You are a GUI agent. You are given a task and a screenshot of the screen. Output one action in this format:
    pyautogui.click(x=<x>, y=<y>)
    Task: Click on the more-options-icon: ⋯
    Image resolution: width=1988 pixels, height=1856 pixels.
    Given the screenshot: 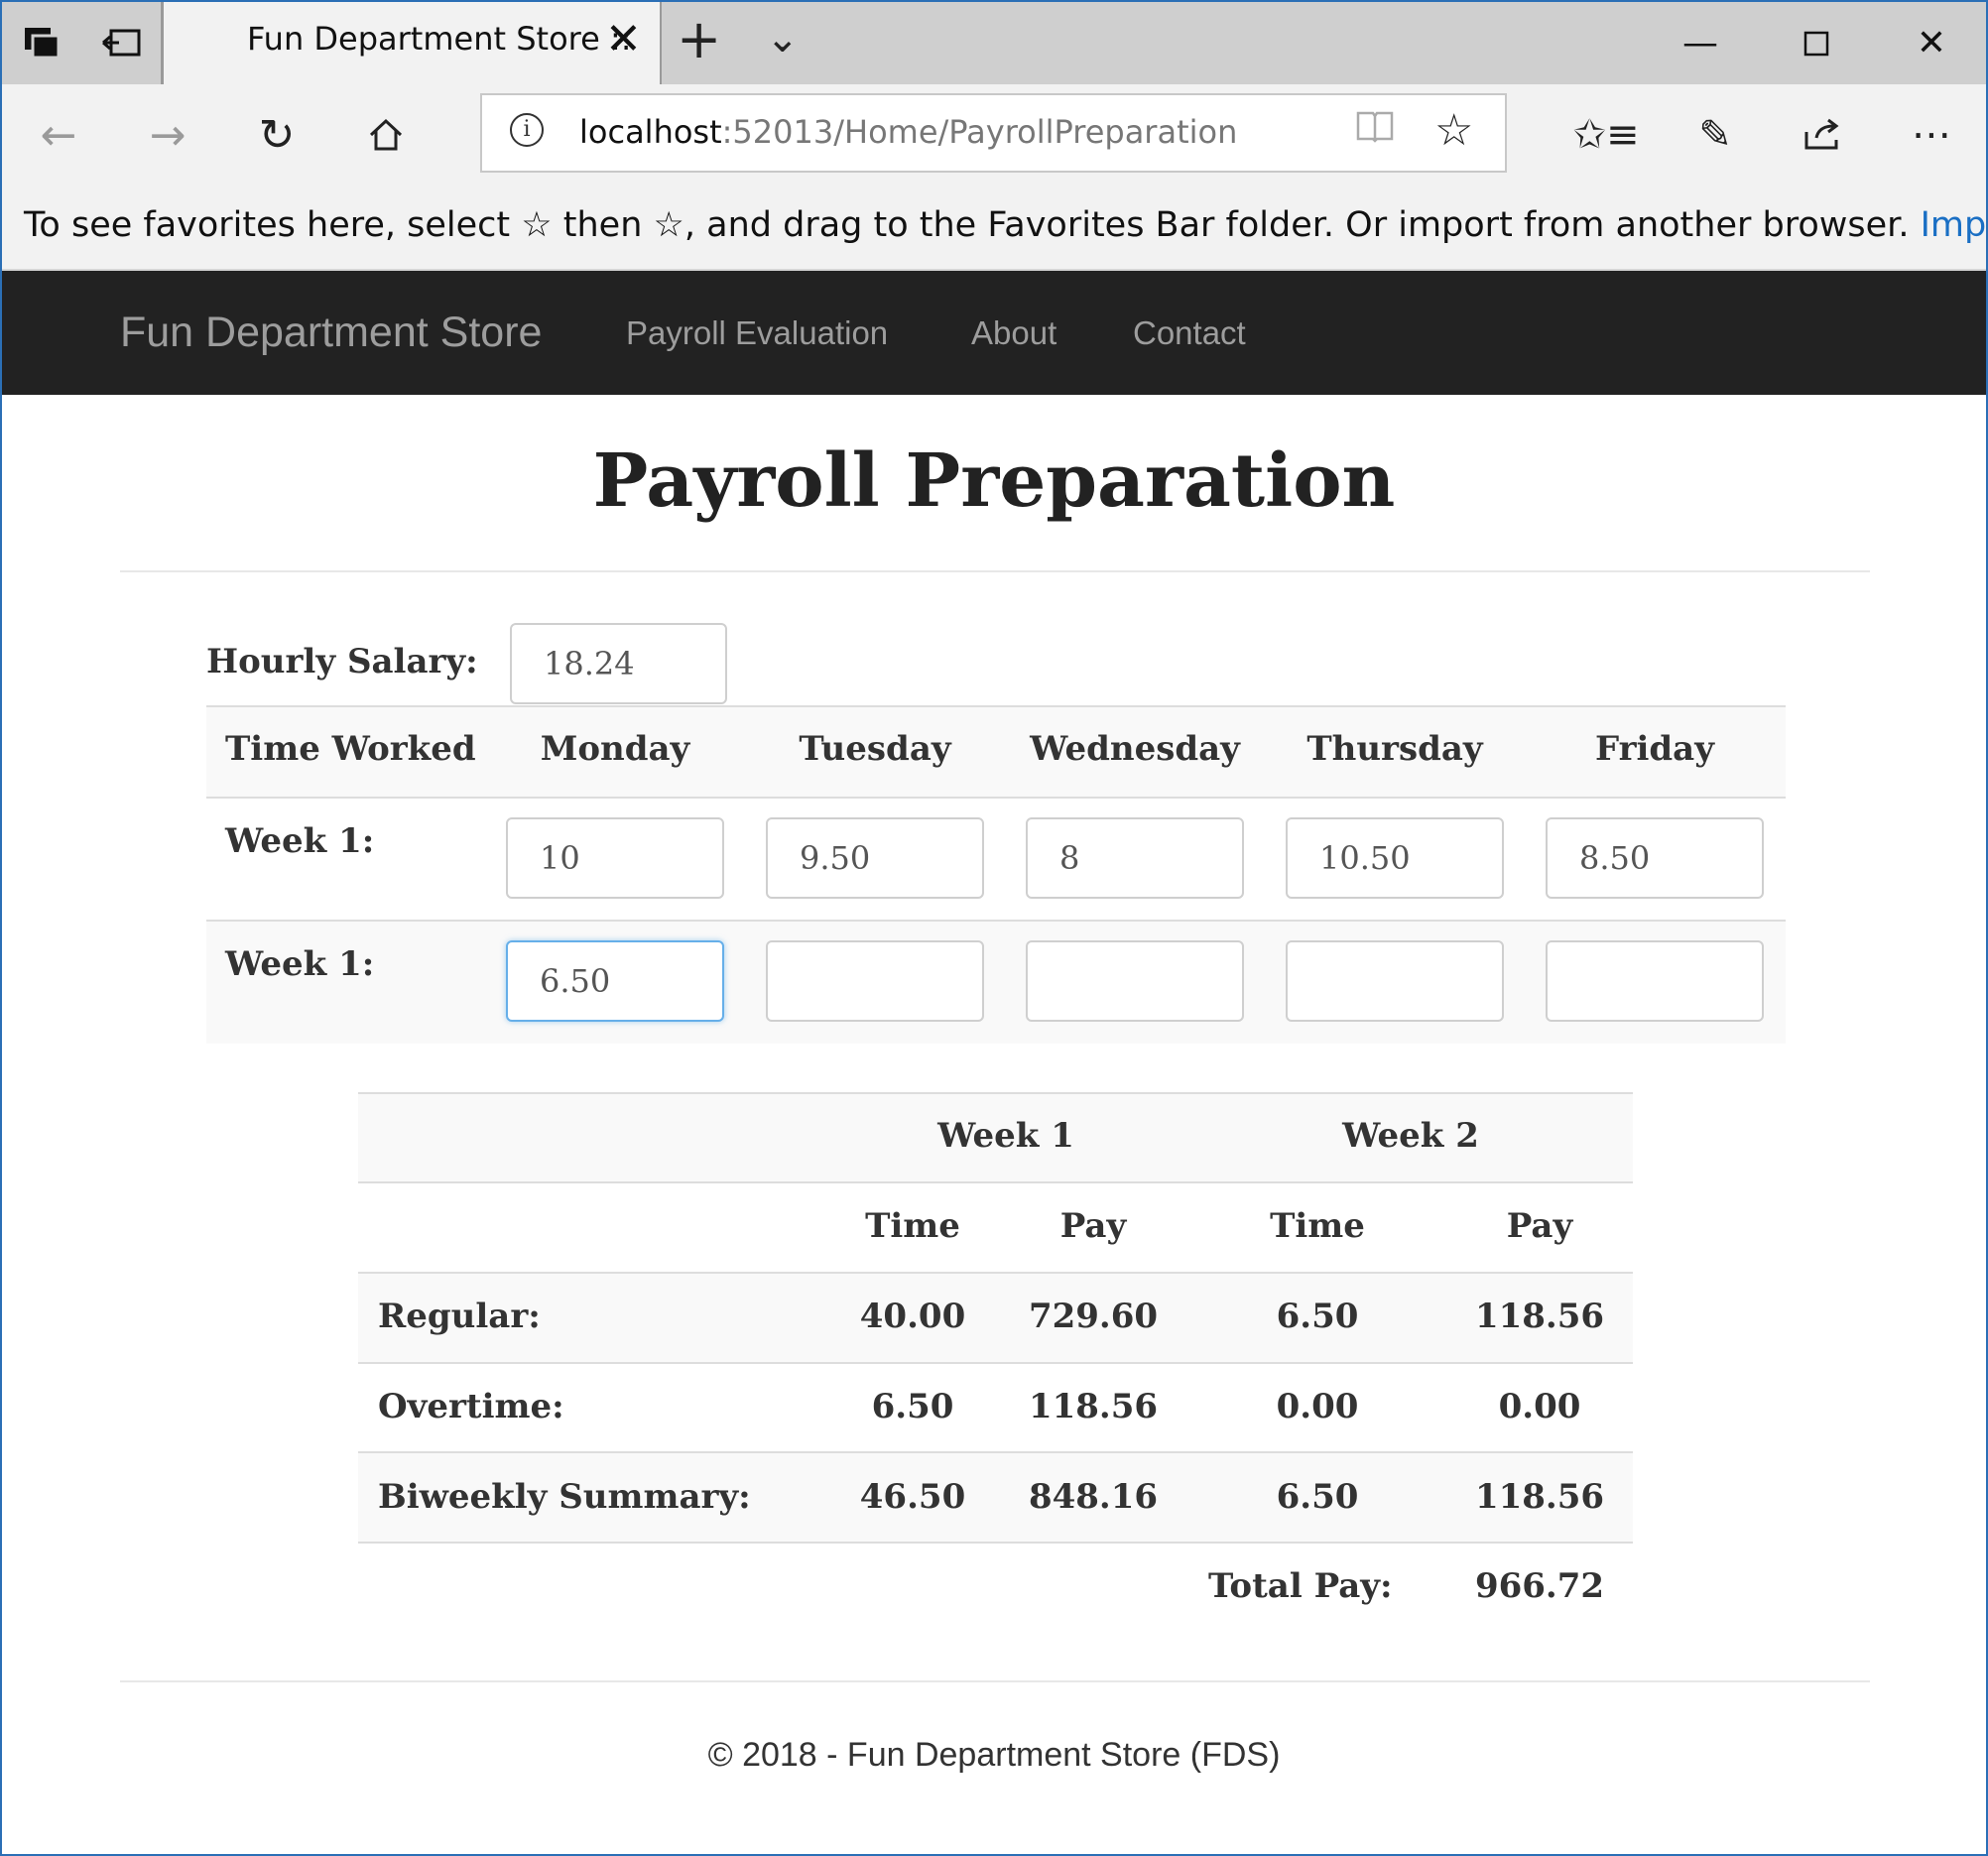 What is the action you would take?
    pyautogui.click(x=1932, y=135)
    